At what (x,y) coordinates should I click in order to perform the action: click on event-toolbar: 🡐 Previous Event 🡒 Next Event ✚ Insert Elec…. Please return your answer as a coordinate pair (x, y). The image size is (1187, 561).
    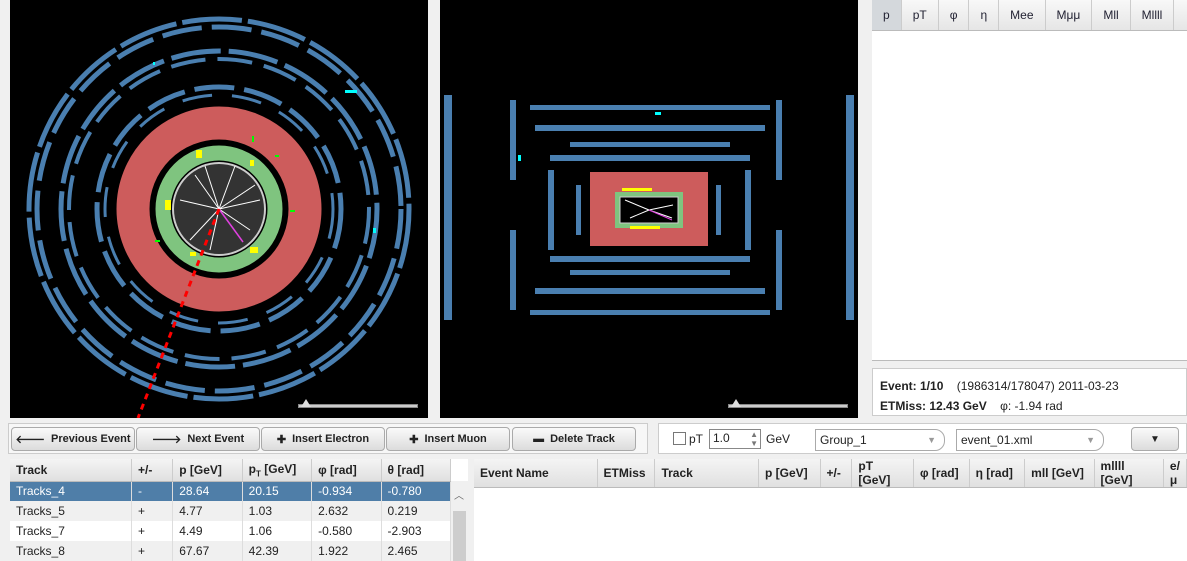
    Looking at the image, I should click on (328, 438).